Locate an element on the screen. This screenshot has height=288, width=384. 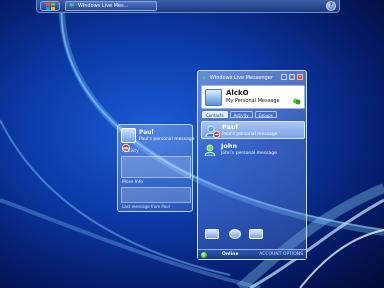
contact-avatar is located at coordinates (128, 135).